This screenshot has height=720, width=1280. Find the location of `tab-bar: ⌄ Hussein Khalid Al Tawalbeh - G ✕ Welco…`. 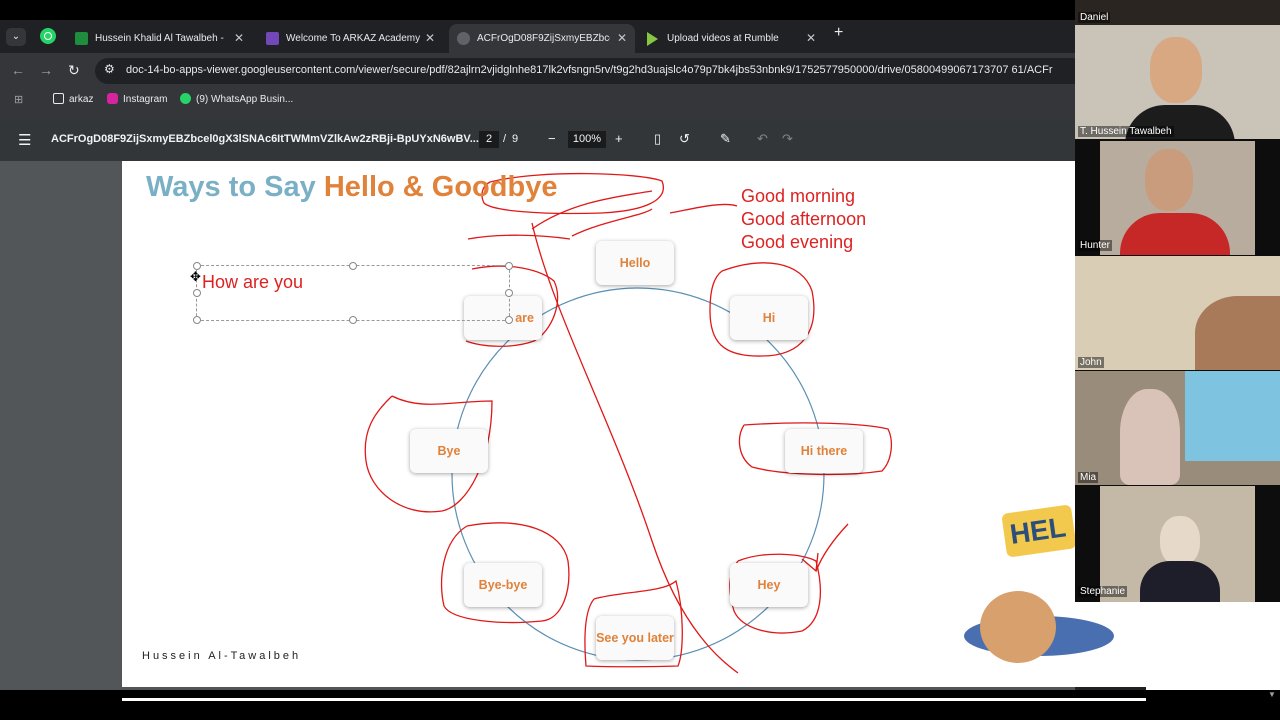

tab-bar: ⌄ Hussein Khalid Al Tawalbeh - G ✕ Welco… is located at coordinates (537, 36).